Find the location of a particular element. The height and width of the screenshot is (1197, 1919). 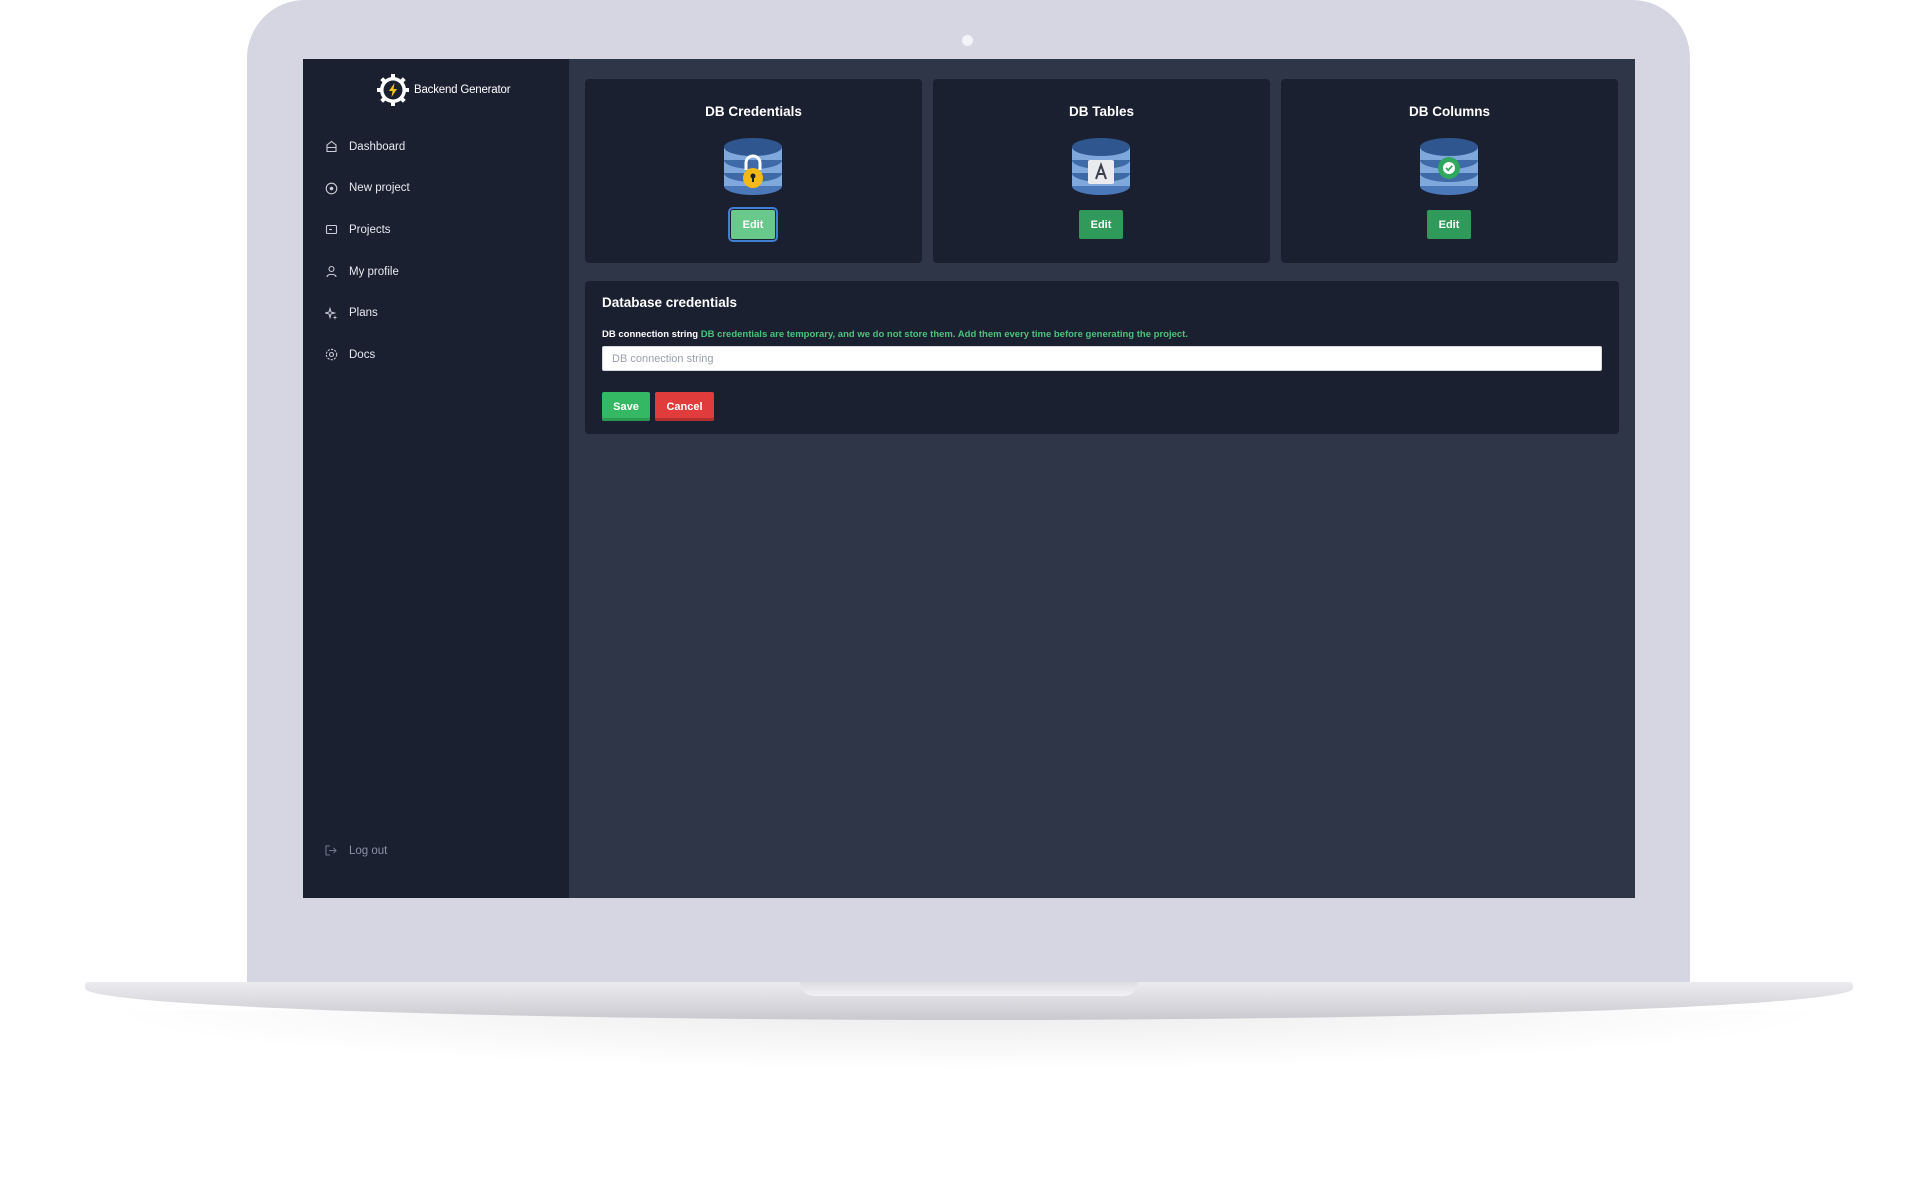

sidebar-item-new-project: New project is located at coordinates (439, 189).